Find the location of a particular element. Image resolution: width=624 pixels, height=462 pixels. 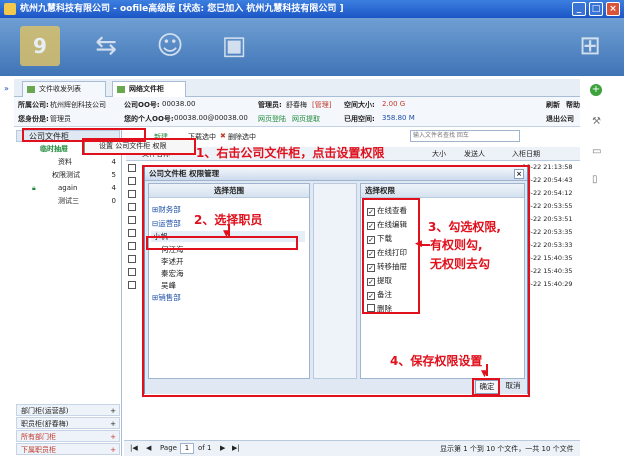

users-icon: ☺ is located at coordinates (170, 46).